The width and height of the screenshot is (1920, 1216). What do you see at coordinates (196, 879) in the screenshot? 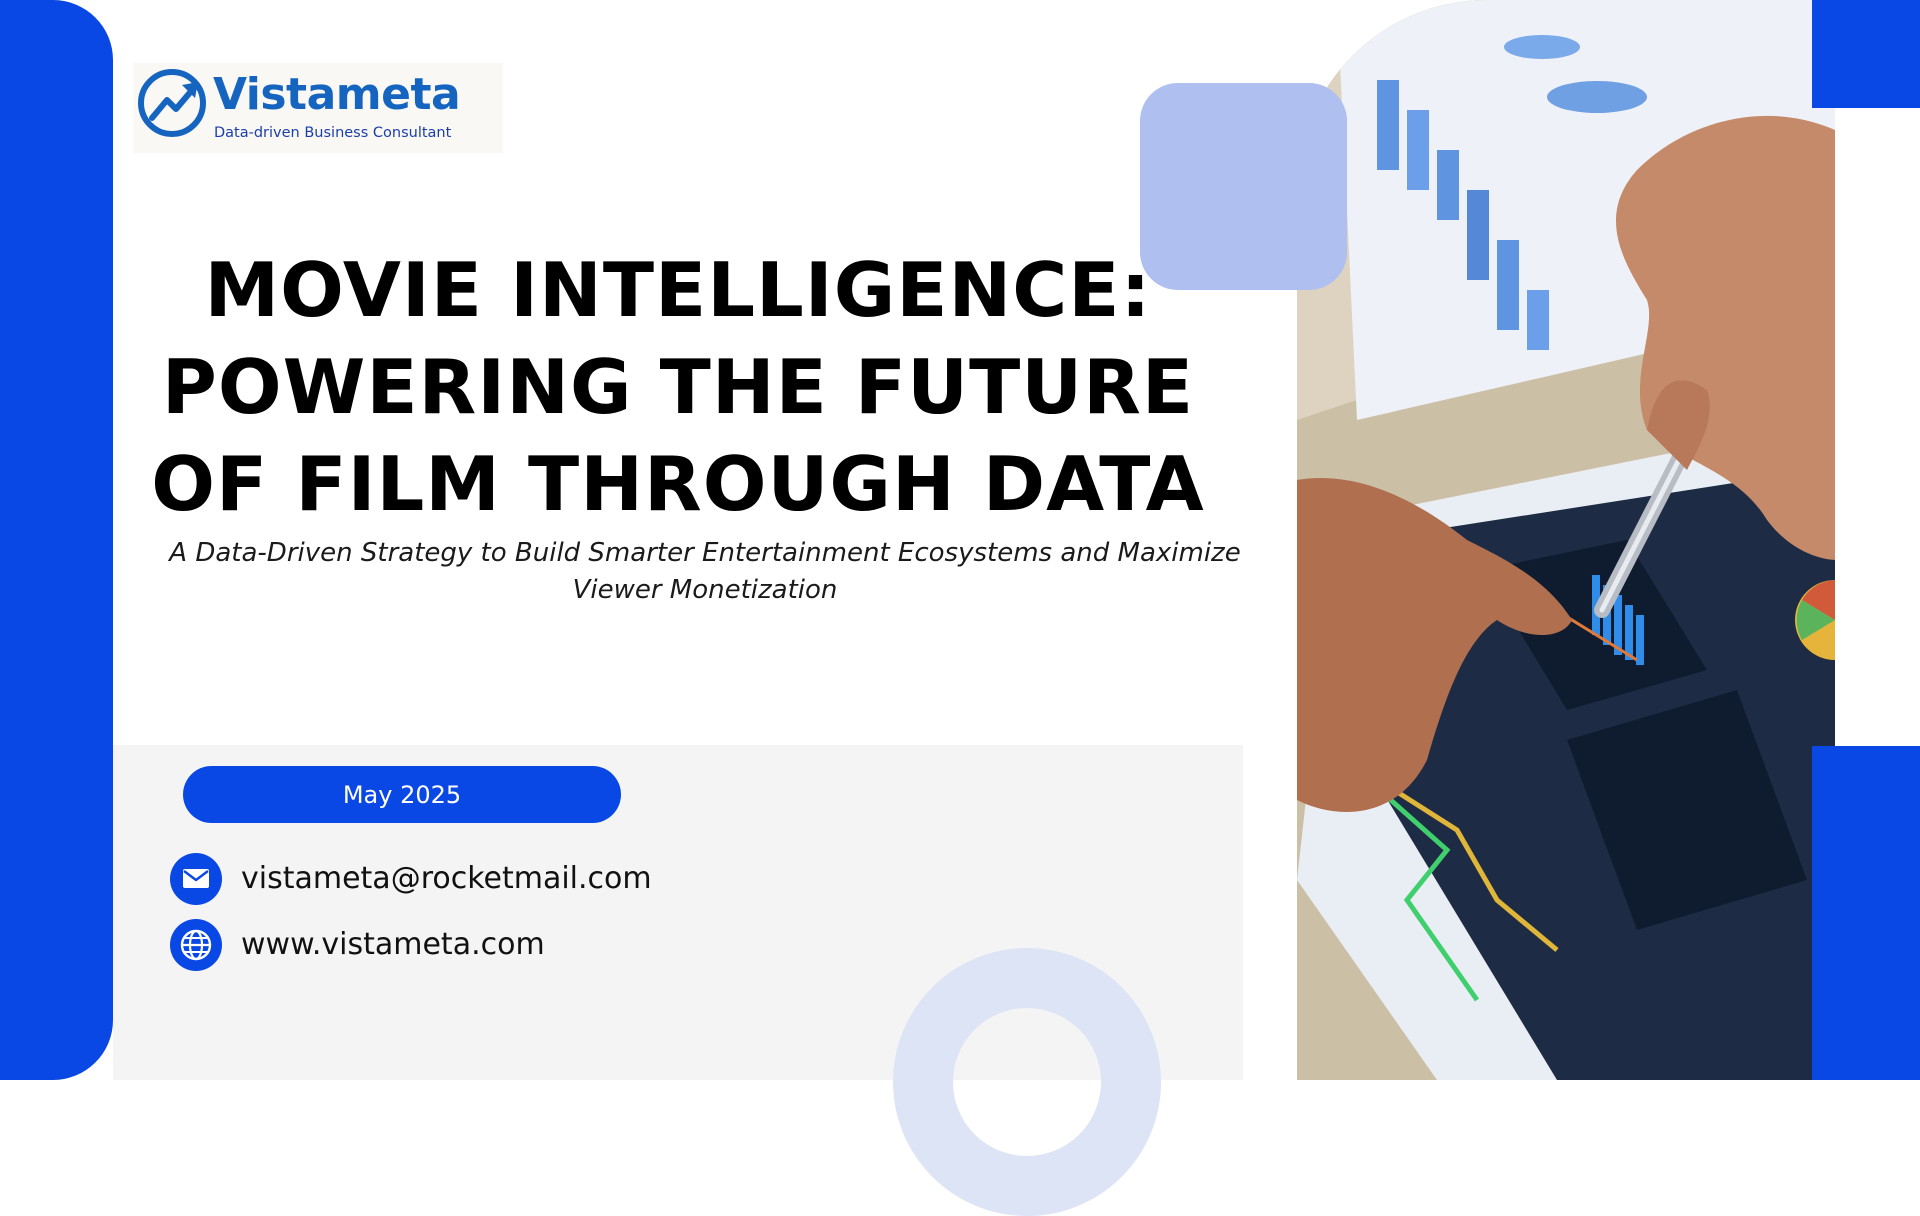
I see `mail-icon` at bounding box center [196, 879].